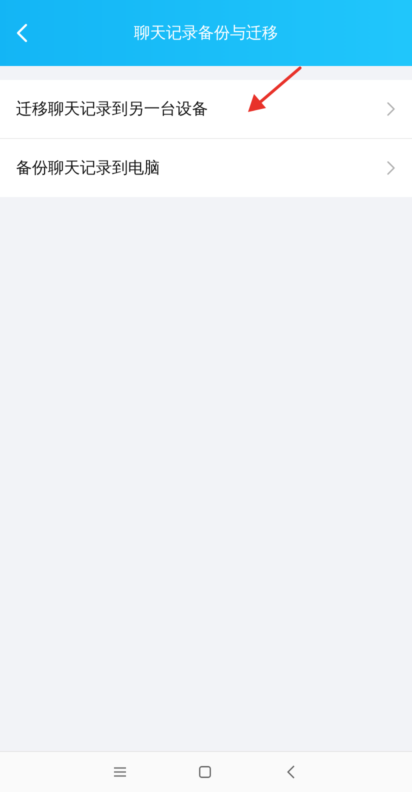 This screenshot has height=792, width=412. What do you see at coordinates (274, 90) in the screenshot?
I see `arrow-annotation-icon` at bounding box center [274, 90].